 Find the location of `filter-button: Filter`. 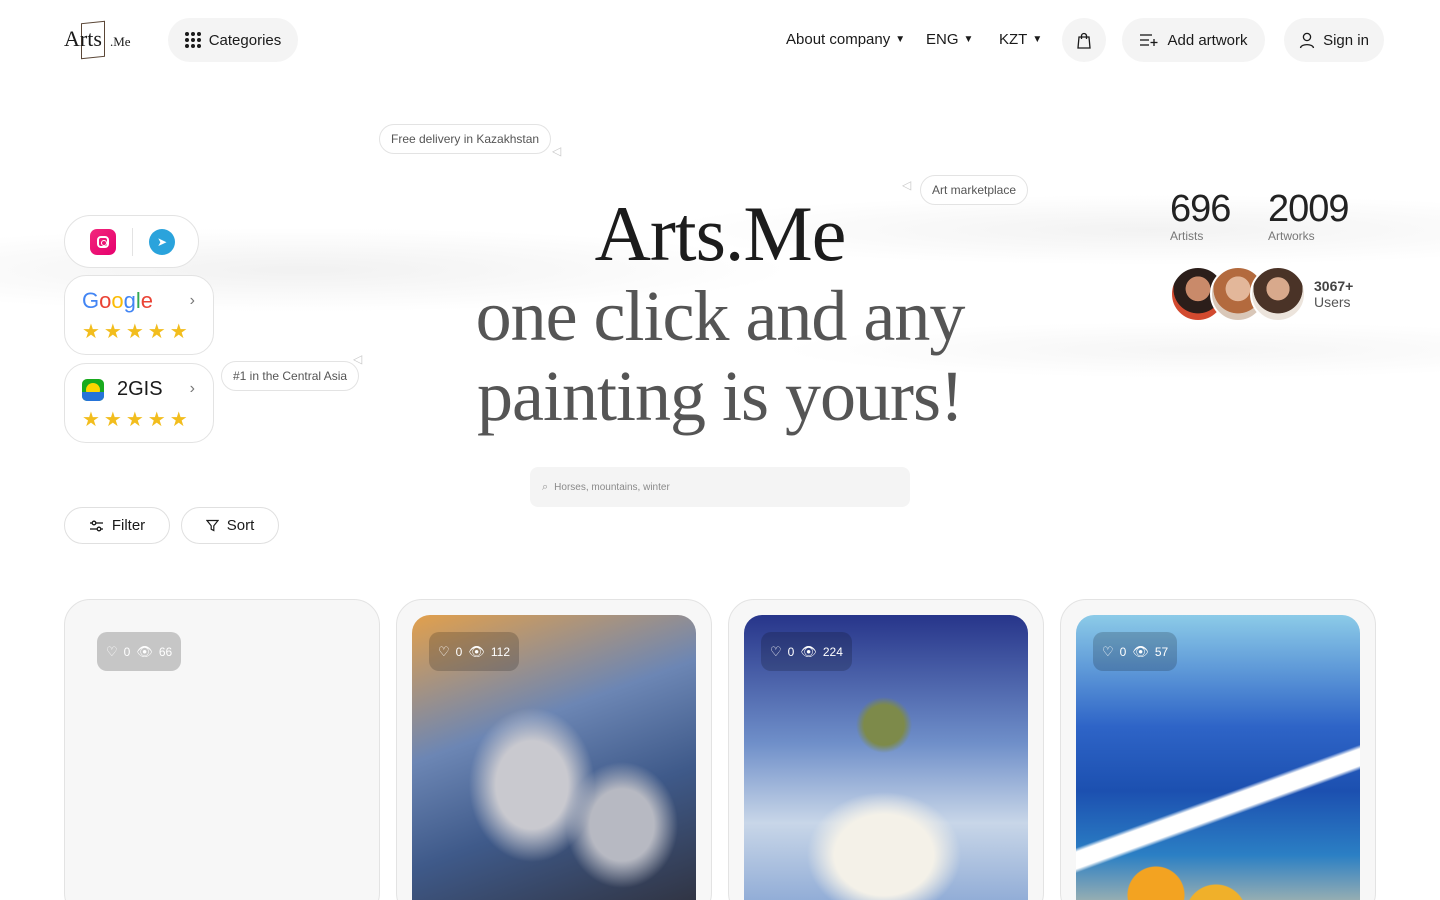

filter-button: Filter is located at coordinates (117, 525).